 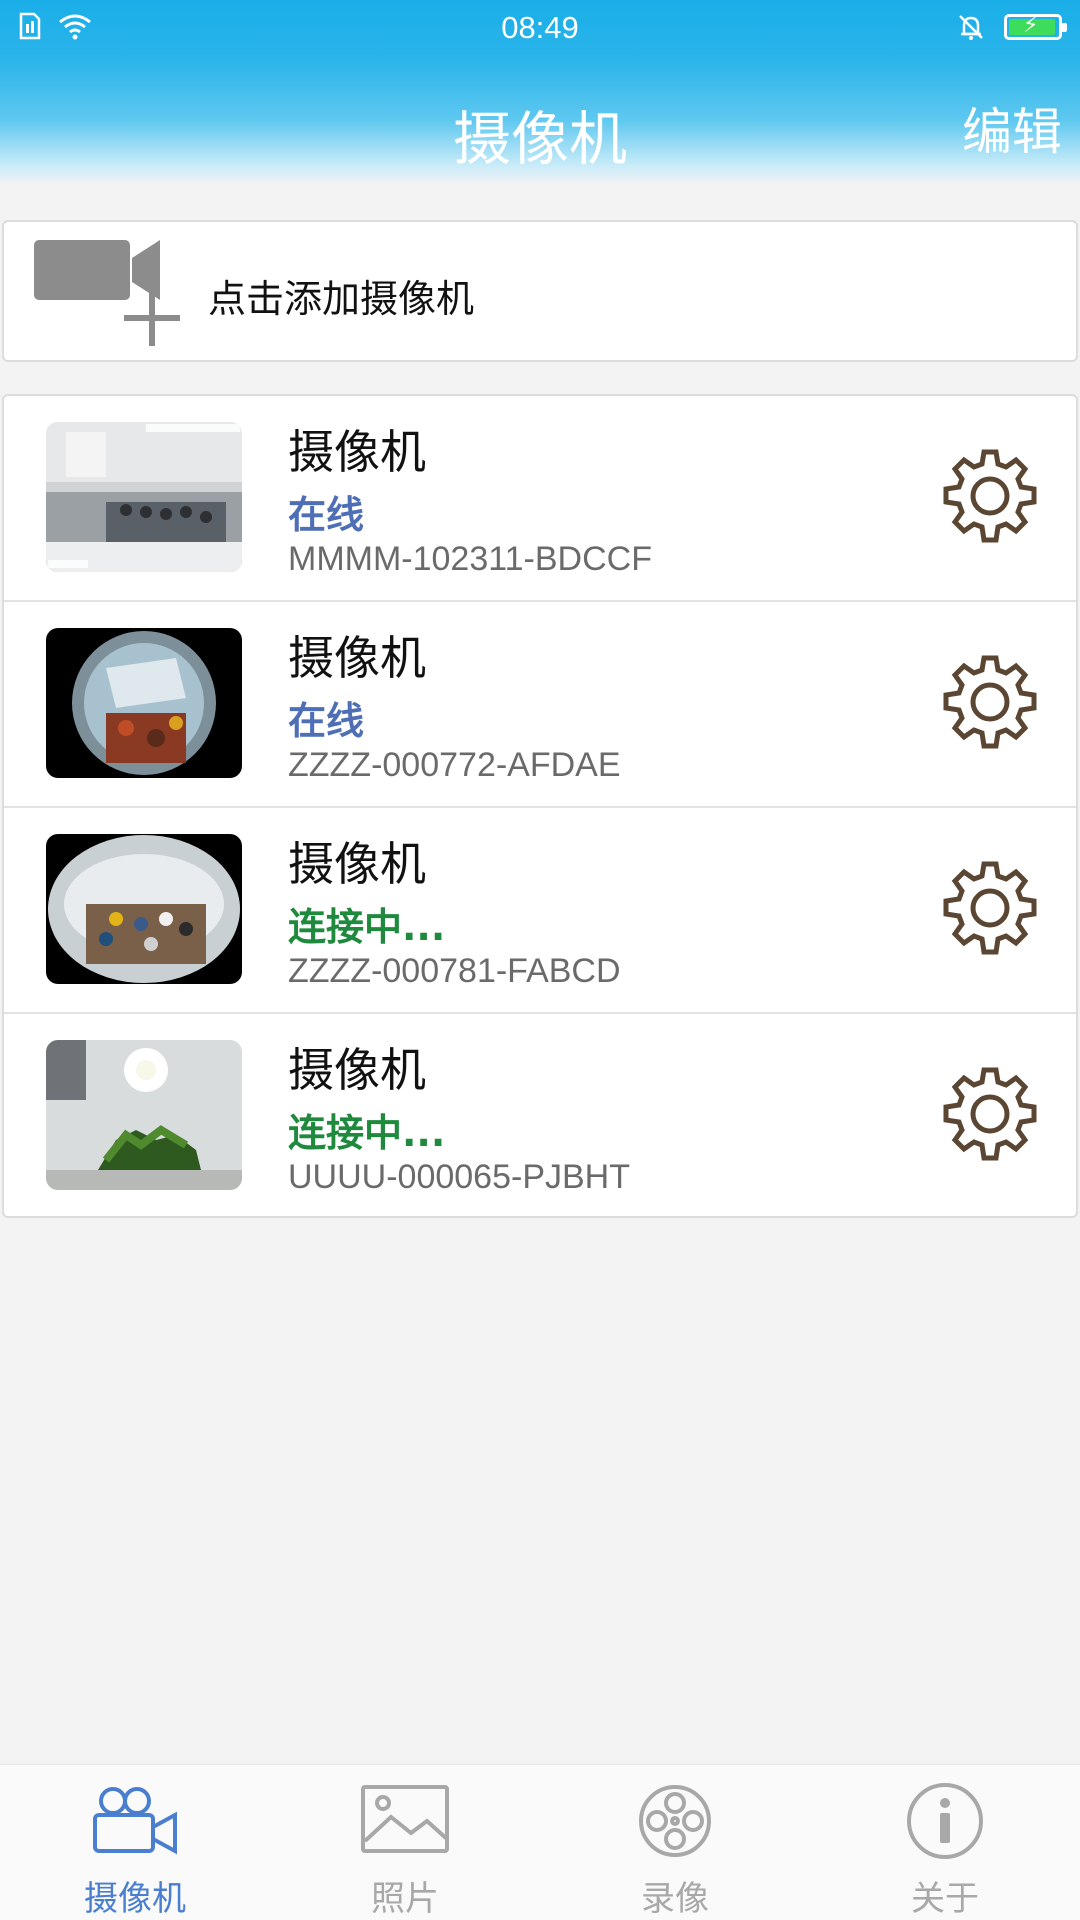 I want to click on add-camera-label: 点击添加摄像机, so click(x=341, y=299).